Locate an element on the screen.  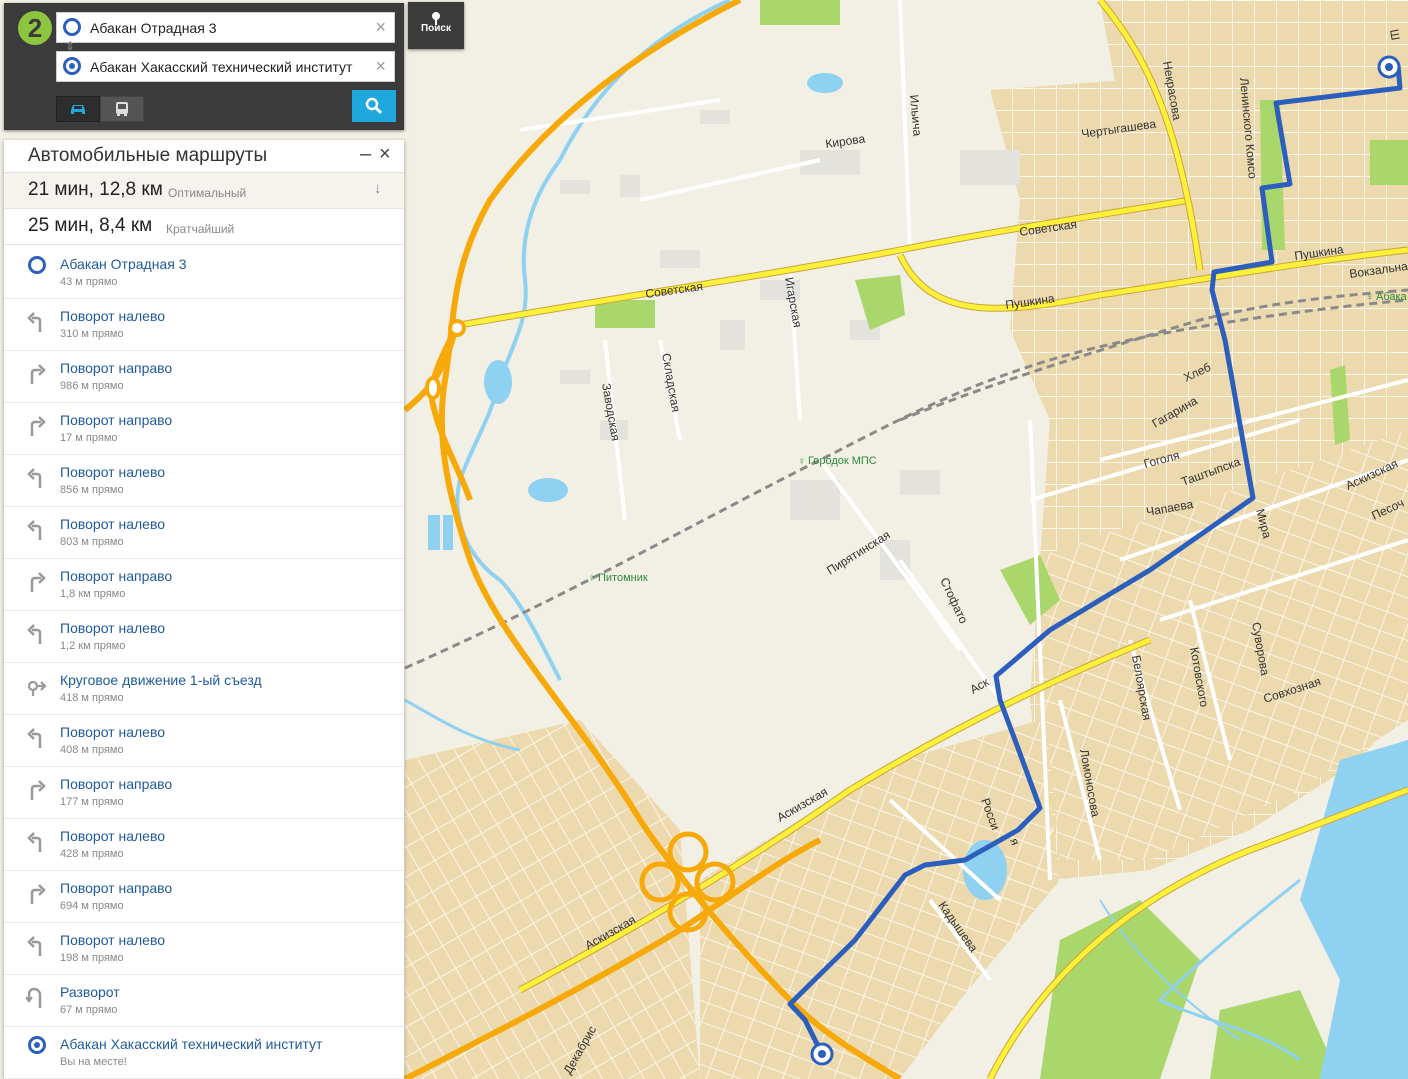
route-step-distance: 67 м прямо is located at coordinates (89, 1010).